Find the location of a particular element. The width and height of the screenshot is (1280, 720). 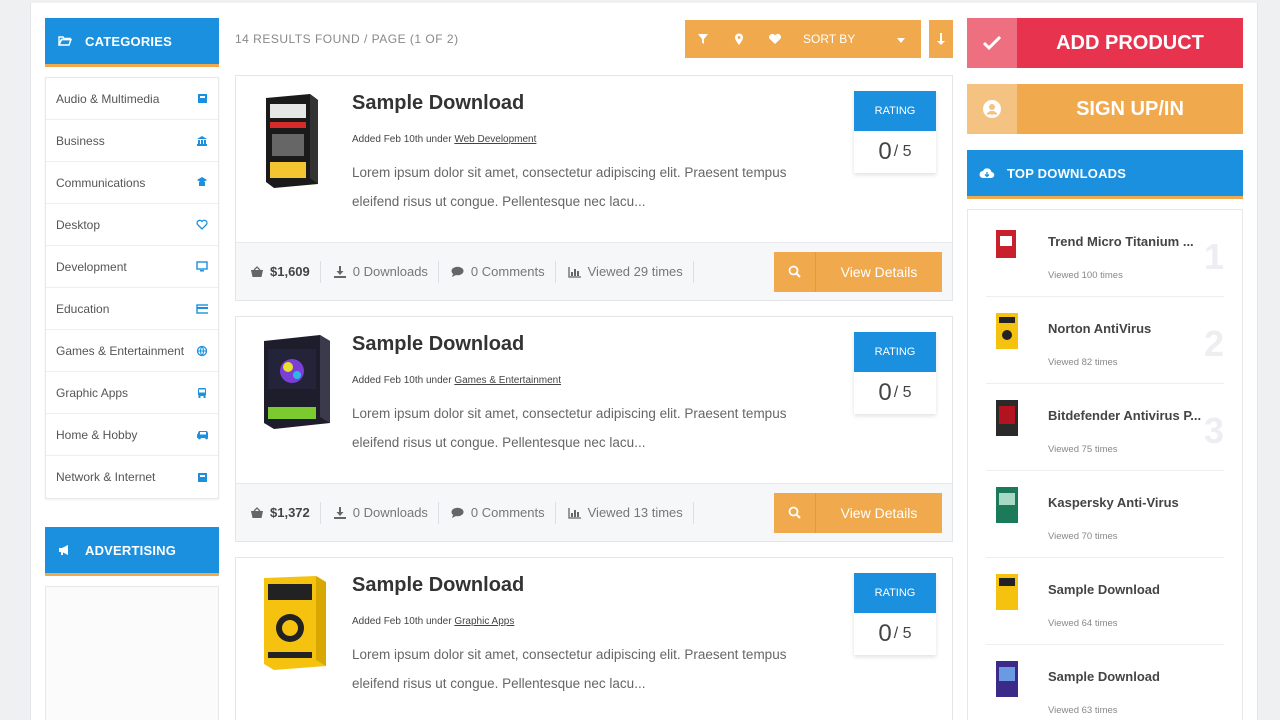

category-item: Education is located at coordinates (132, 309).